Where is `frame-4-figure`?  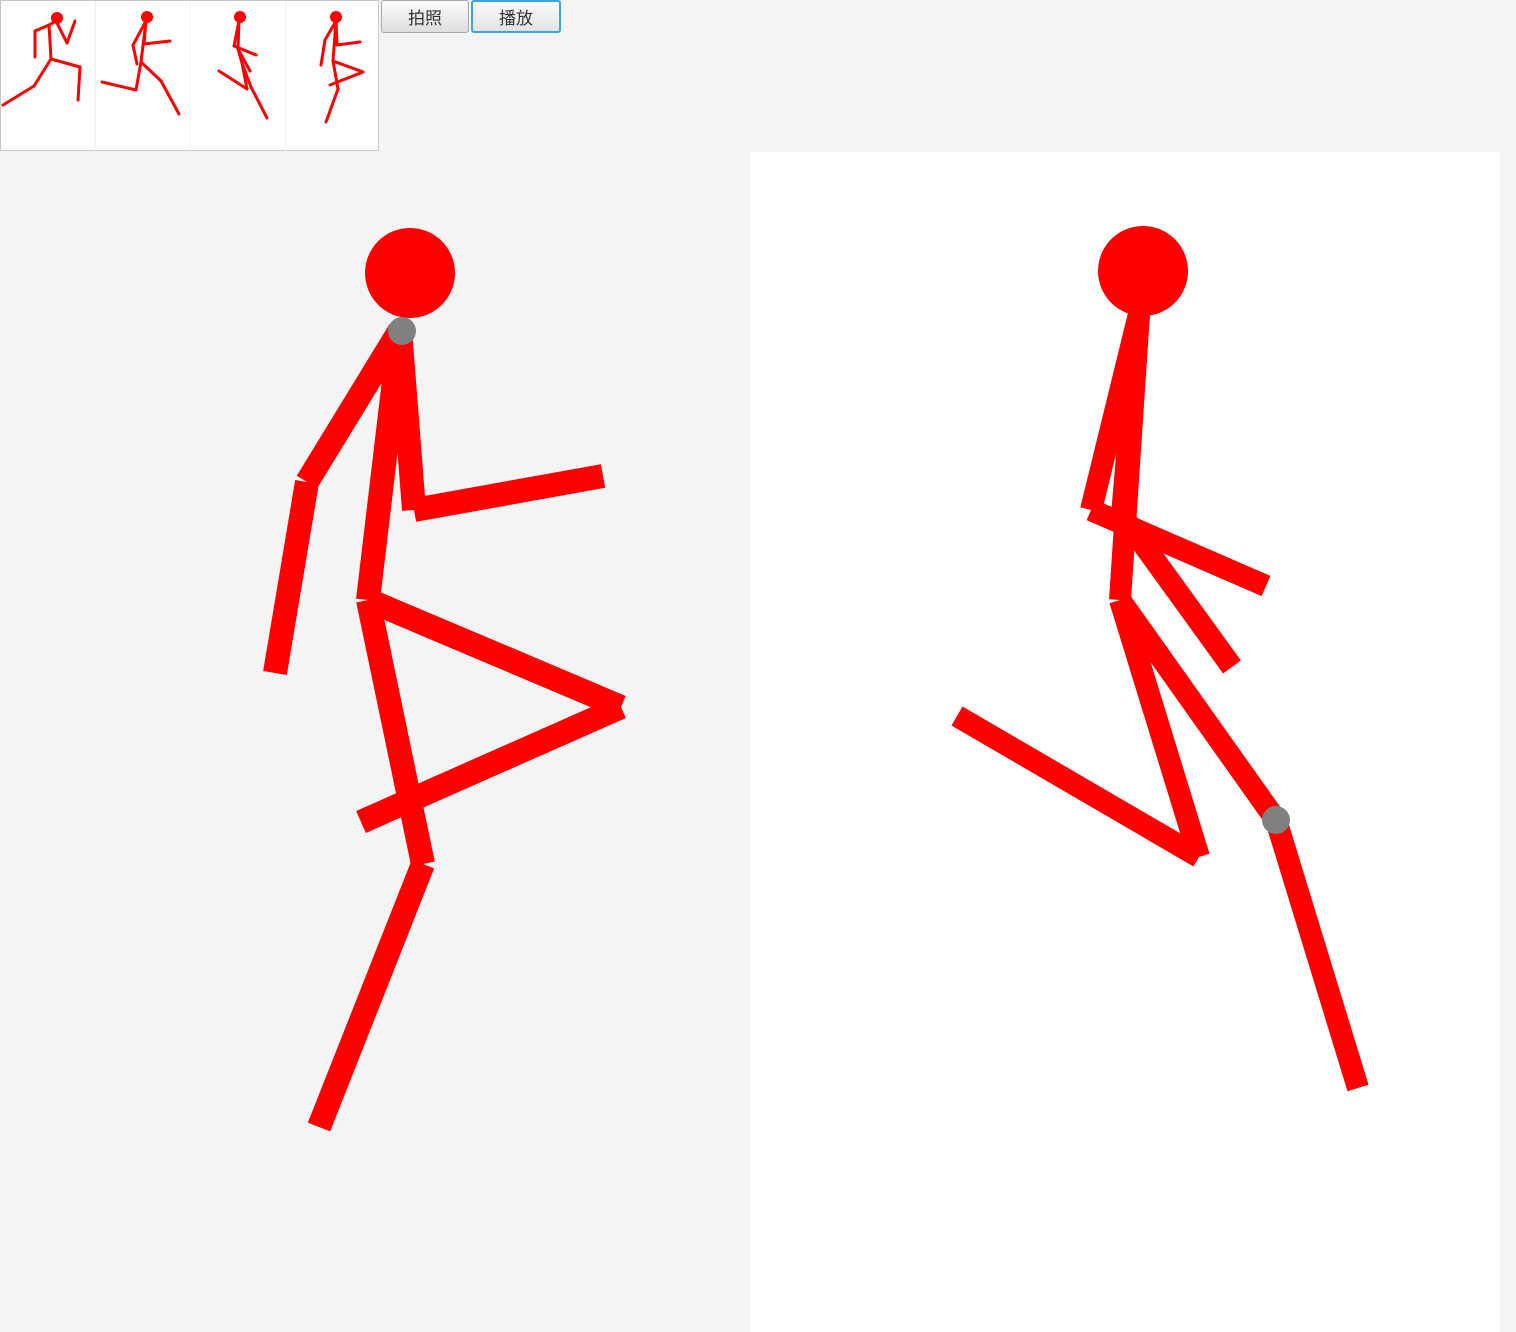 frame-4-figure is located at coordinates (342, 67).